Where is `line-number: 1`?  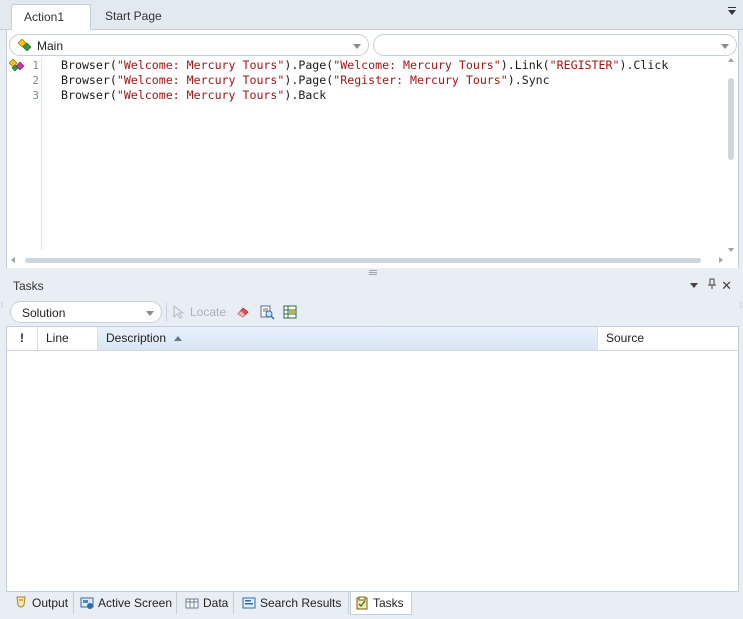 line-number: 1 is located at coordinates (35, 65).